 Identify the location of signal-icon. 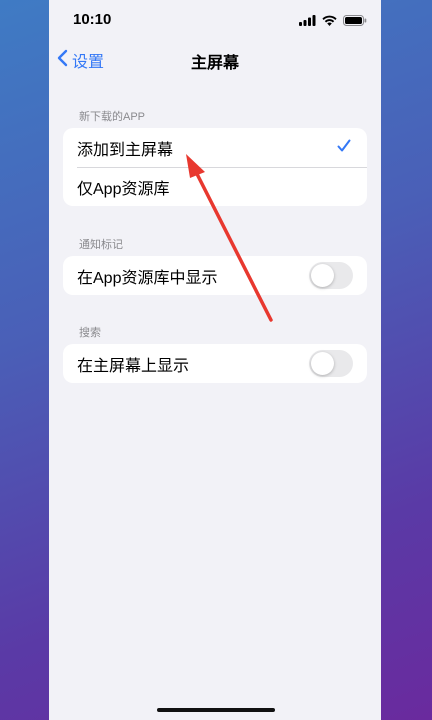
(307, 22).